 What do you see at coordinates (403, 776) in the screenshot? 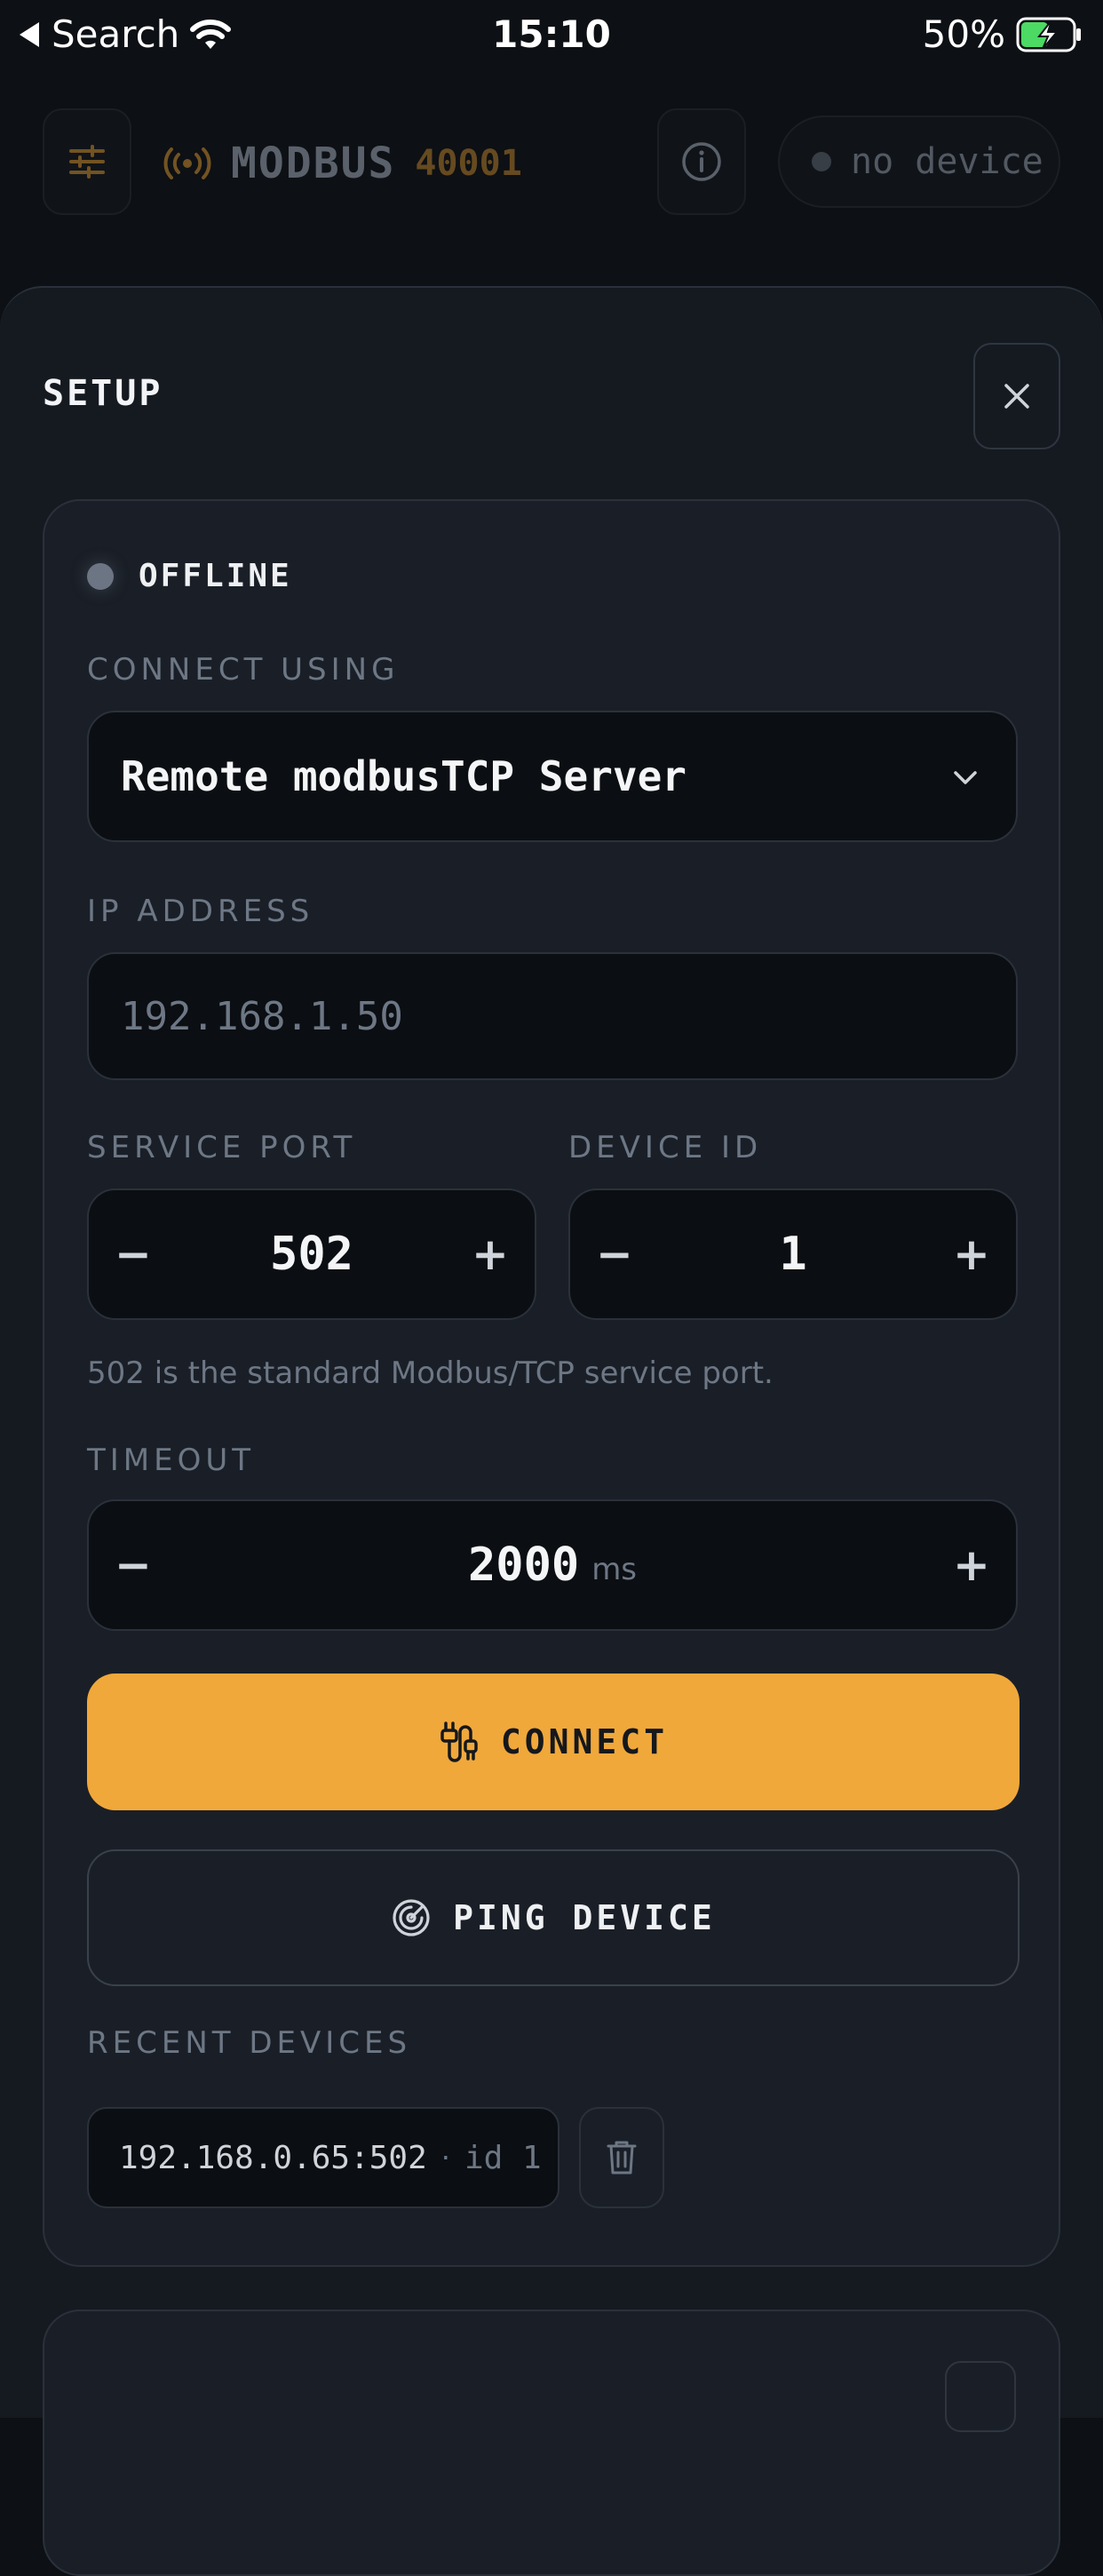
I see `connect-using-value: Remote modbusTCP Server` at bounding box center [403, 776].